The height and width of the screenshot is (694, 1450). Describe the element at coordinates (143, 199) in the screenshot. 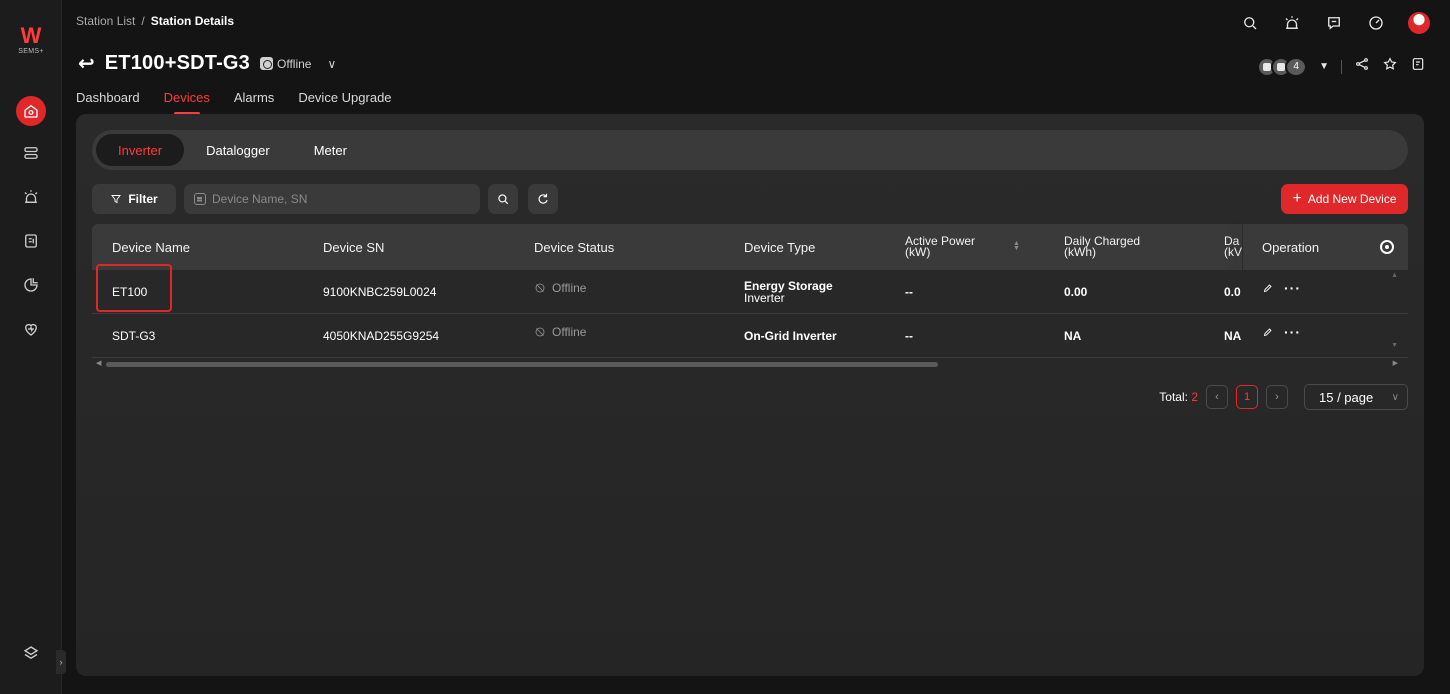

I see `filter-label: Filter` at that location.